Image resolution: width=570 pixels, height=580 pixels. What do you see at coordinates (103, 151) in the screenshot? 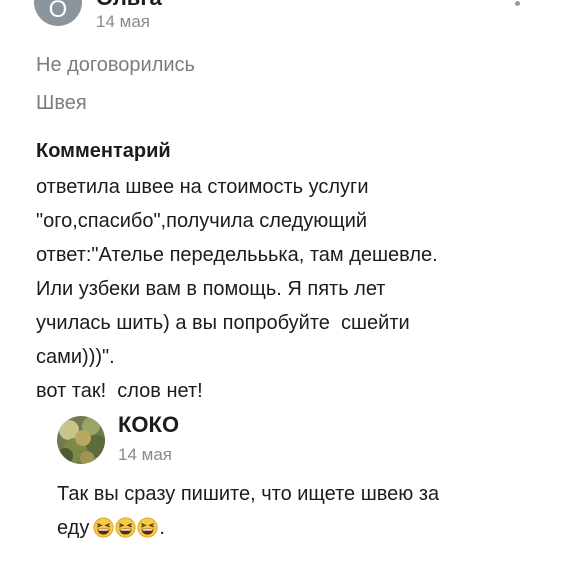
I see `comment-heading: Комментарий` at bounding box center [103, 151].